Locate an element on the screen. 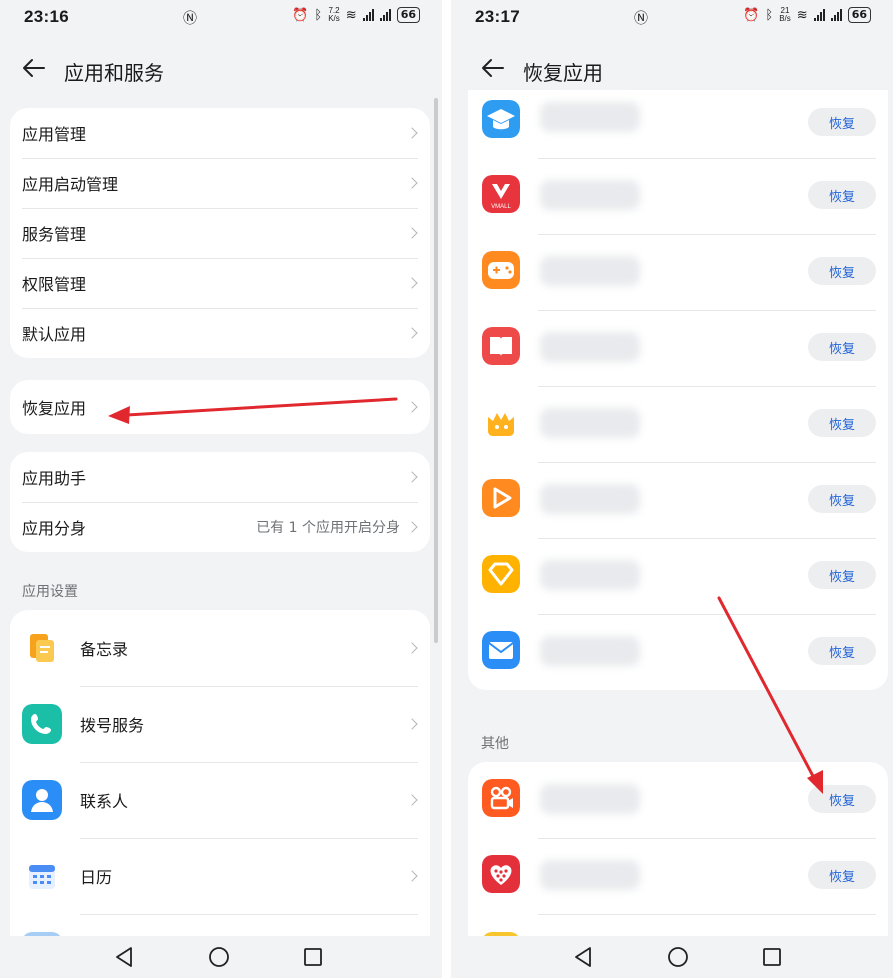  section-label-other: 其他 is located at coordinates (495, 744).